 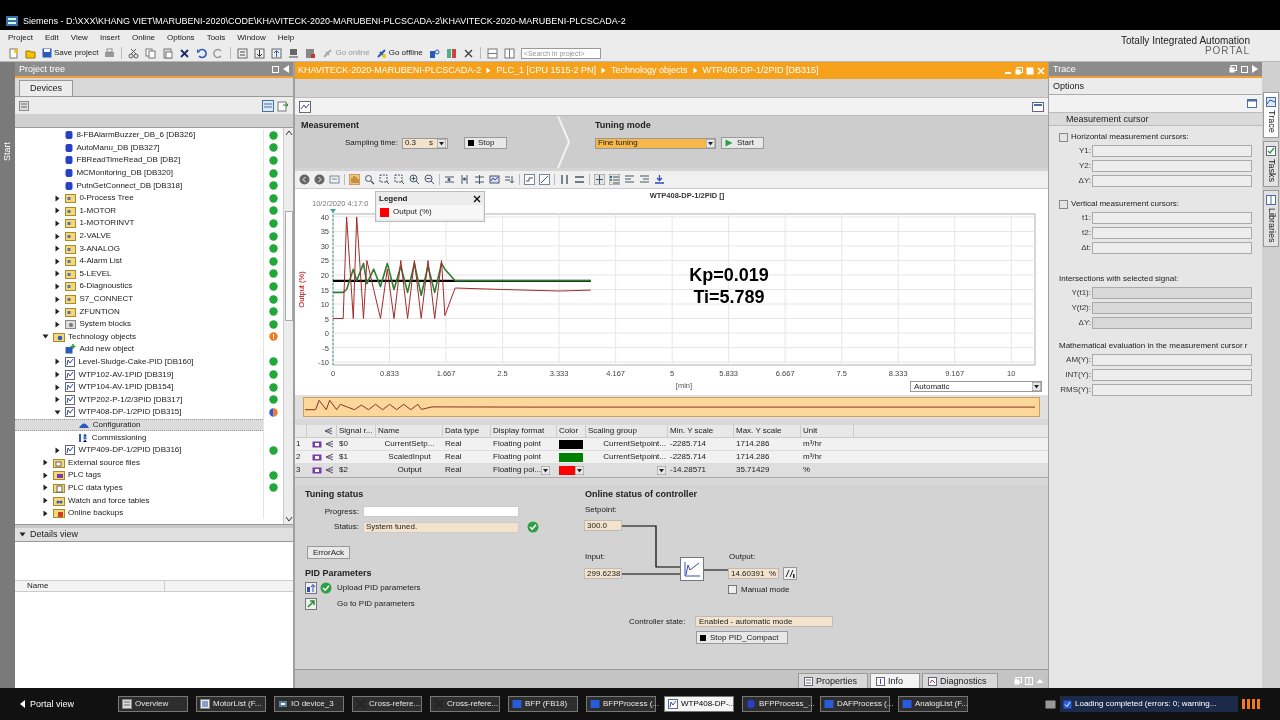 What do you see at coordinates (671, 470) in the screenshot?
I see `table-row: 3 $2 Output Real Floating poi... -14.28571 35.71429 %` at bounding box center [671, 470].